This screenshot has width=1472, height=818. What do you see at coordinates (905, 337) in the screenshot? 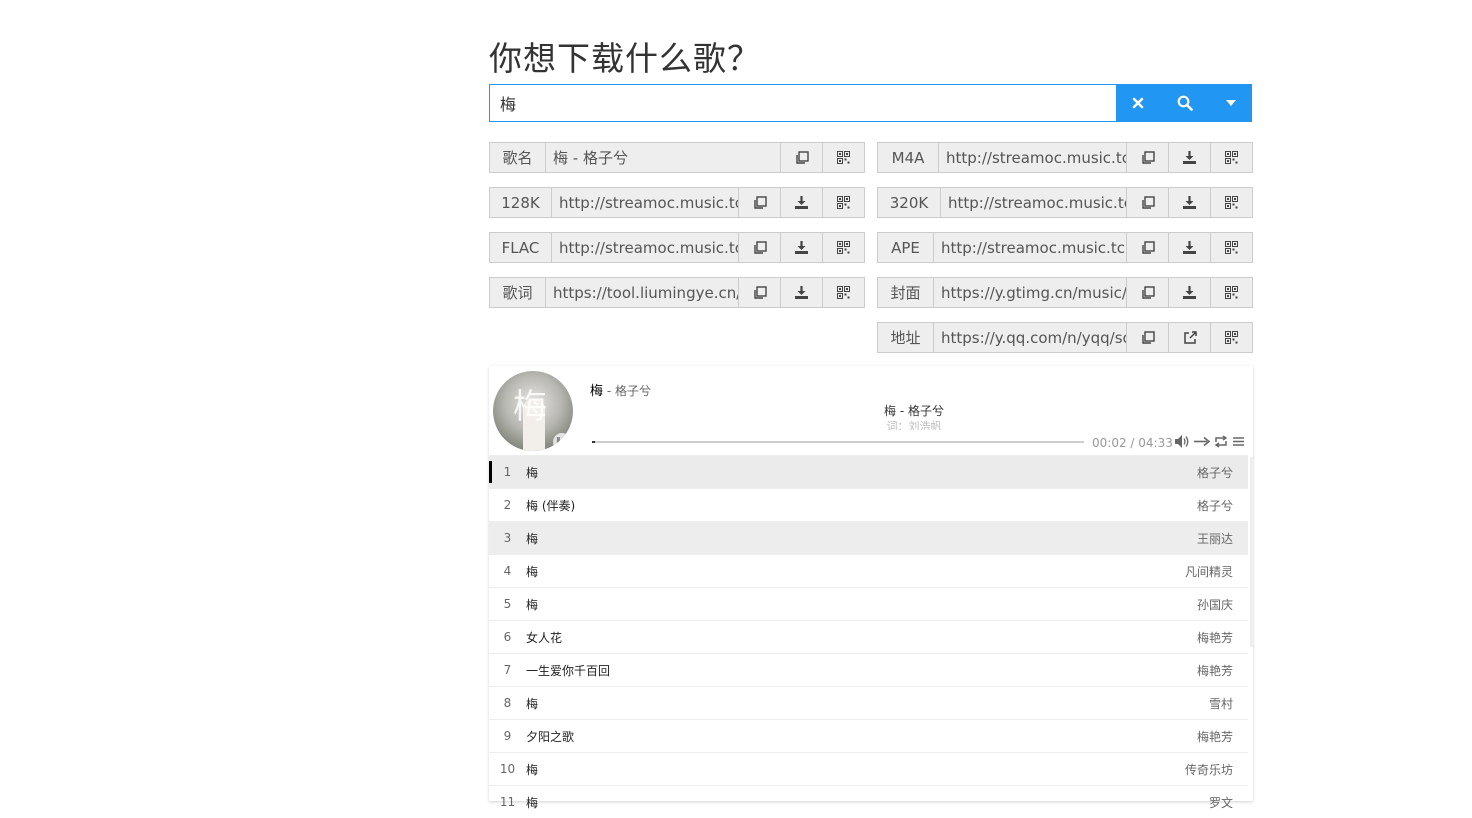
I see `link-label: 地址` at bounding box center [905, 337].